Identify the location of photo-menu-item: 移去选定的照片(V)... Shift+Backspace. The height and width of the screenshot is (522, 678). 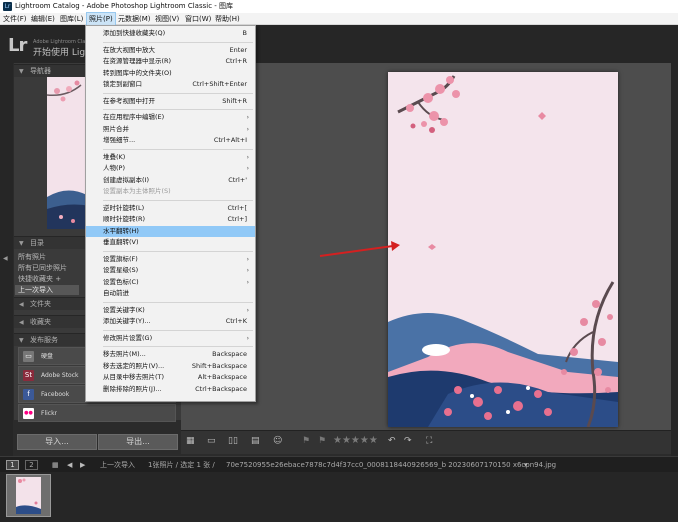
(170, 366).